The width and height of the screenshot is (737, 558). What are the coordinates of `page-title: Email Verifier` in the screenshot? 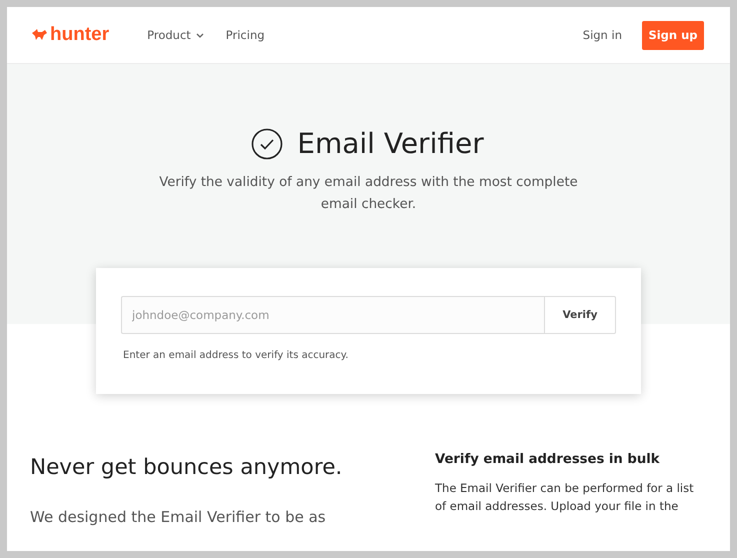 It's located at (390, 143).